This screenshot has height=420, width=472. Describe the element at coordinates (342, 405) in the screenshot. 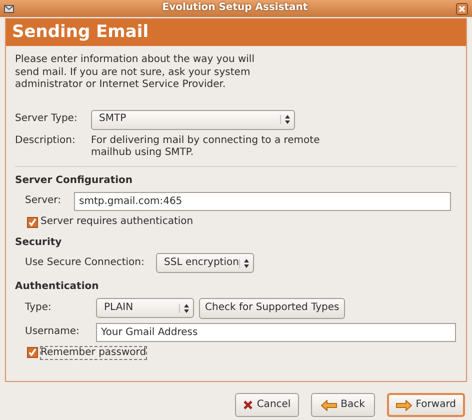

I see `back-button: Back` at that location.